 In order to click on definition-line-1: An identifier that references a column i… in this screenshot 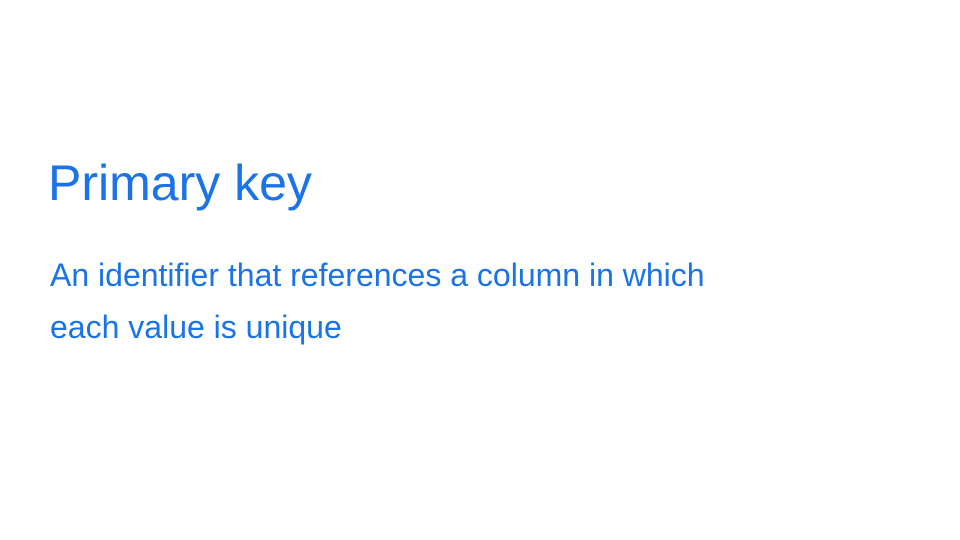, I will do `click(377, 275)`.